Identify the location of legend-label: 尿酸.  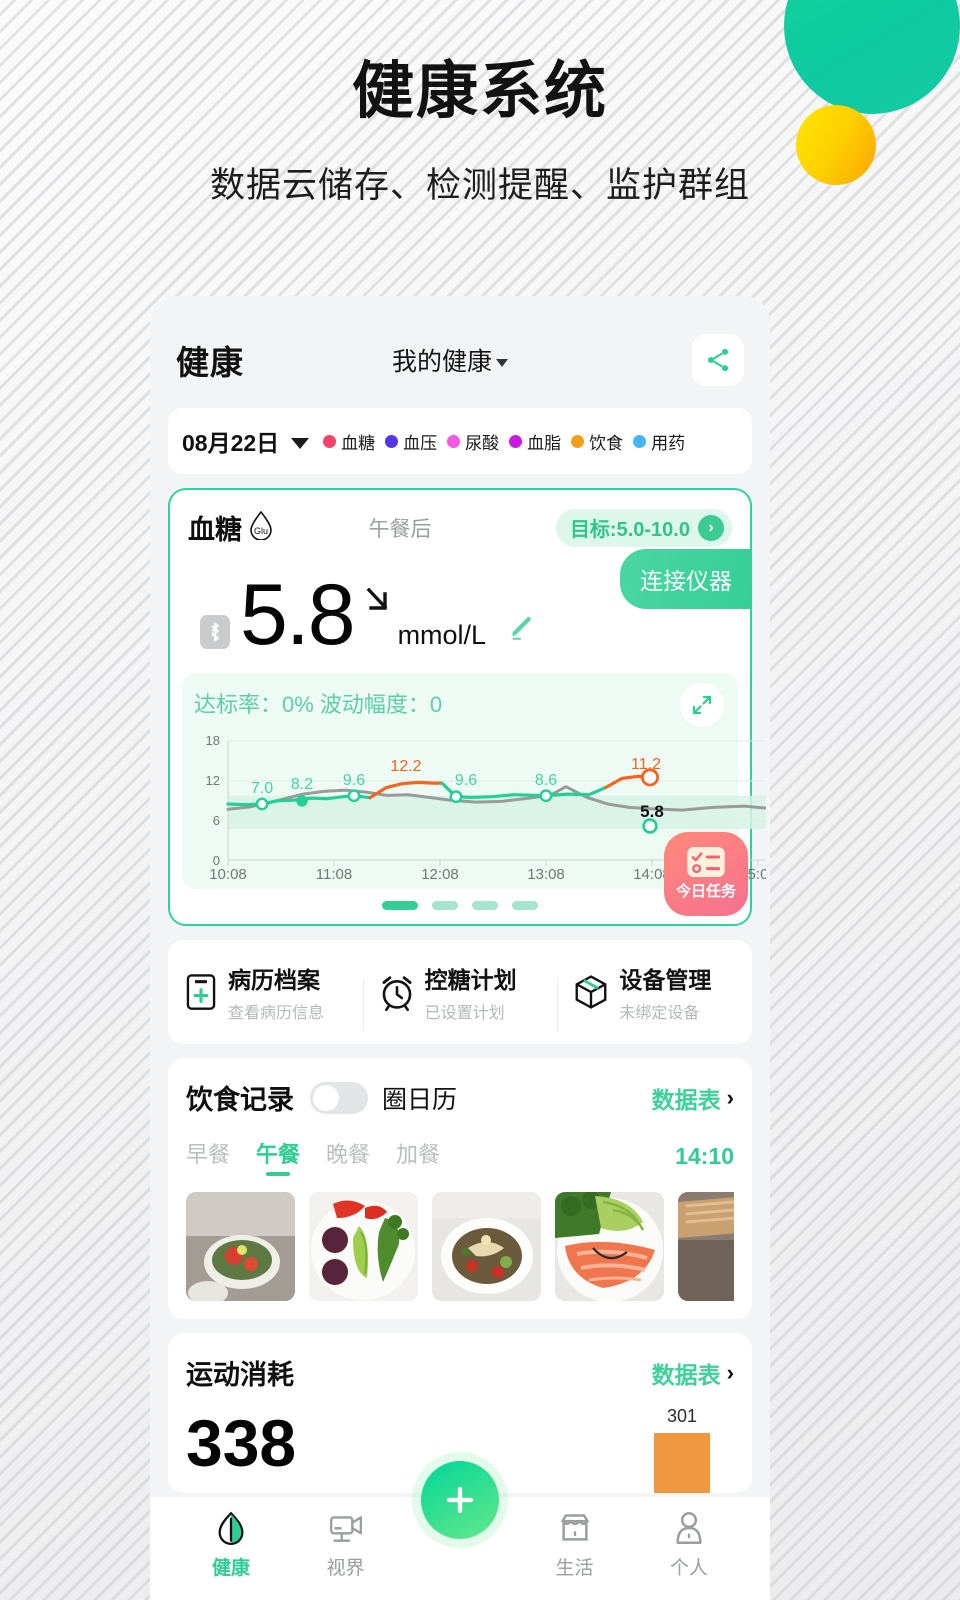
(482, 443).